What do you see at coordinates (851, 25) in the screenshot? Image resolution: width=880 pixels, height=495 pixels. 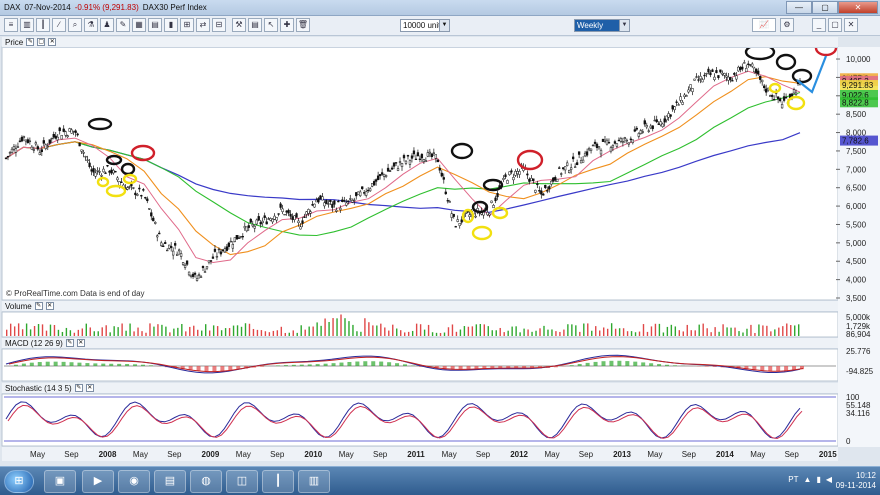 I see `close-panel-icon: ✕` at bounding box center [851, 25].